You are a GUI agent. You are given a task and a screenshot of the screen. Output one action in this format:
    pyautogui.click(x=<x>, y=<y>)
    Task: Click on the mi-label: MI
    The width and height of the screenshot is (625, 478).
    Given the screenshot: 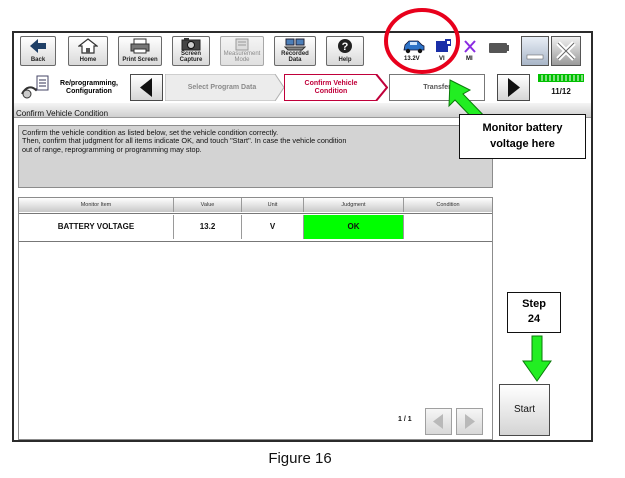 What is the action you would take?
    pyautogui.click(x=469, y=59)
    